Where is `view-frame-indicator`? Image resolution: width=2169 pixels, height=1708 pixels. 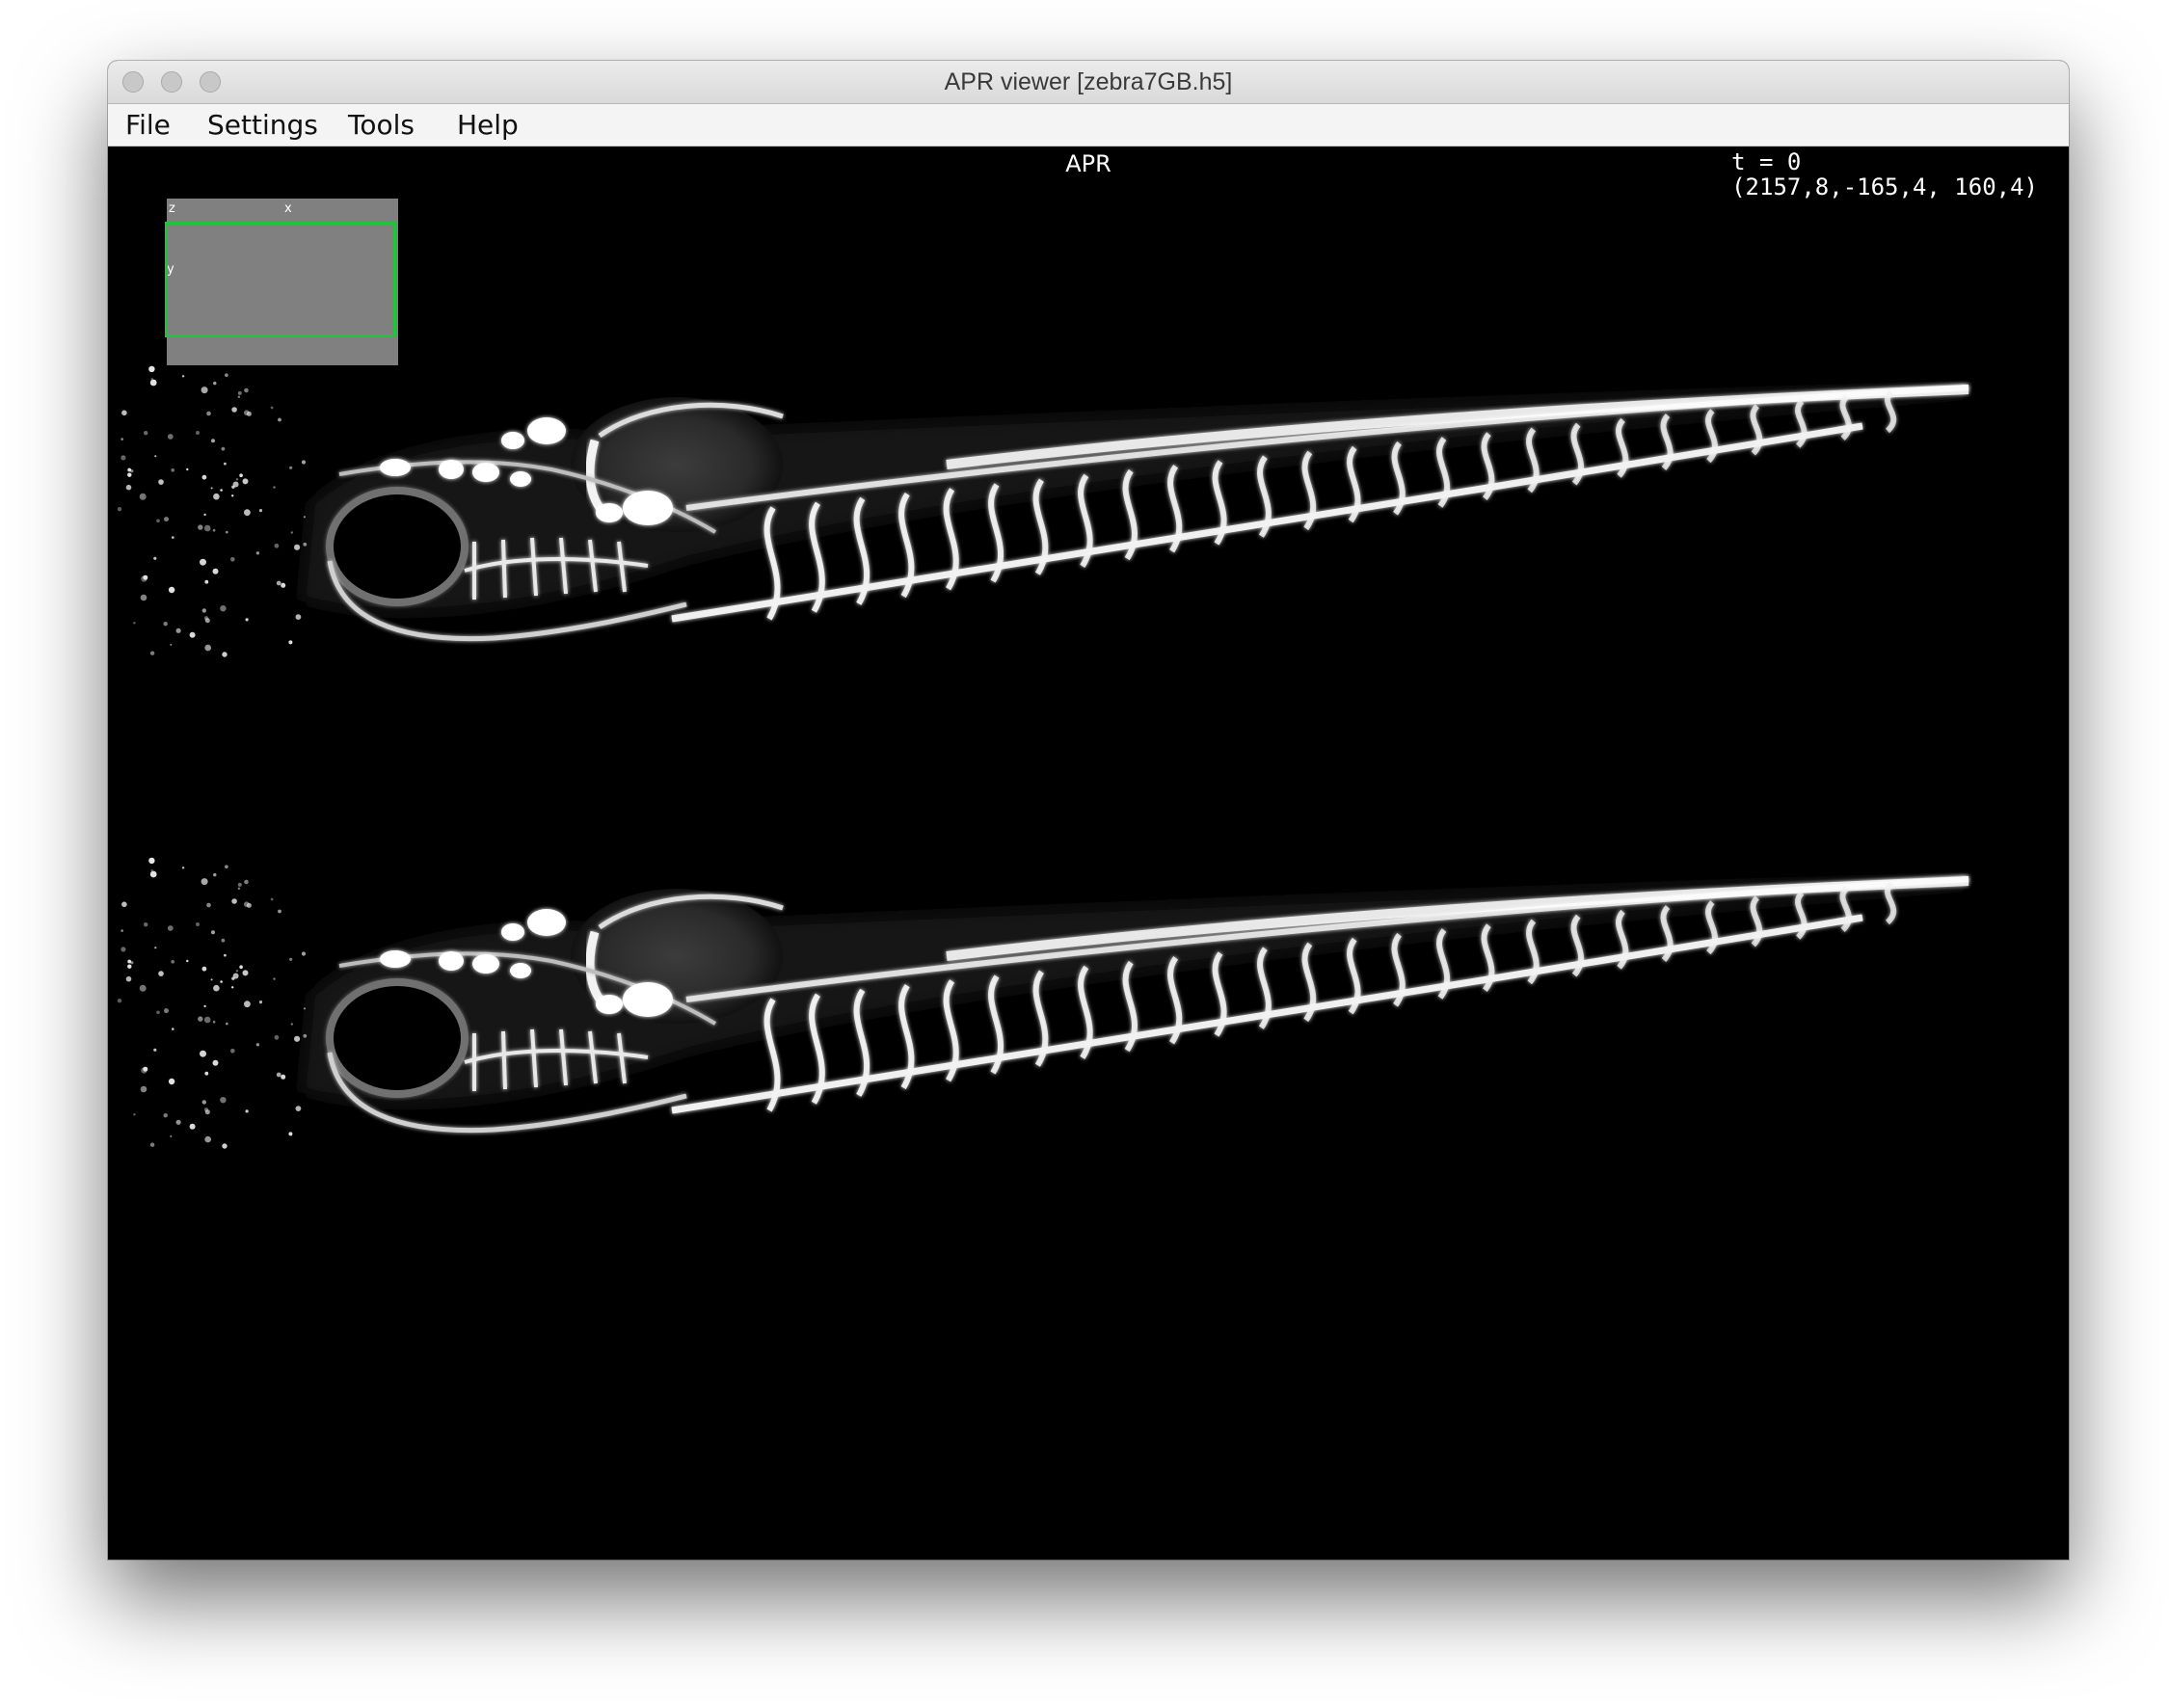
view-frame-indicator is located at coordinates (280, 279).